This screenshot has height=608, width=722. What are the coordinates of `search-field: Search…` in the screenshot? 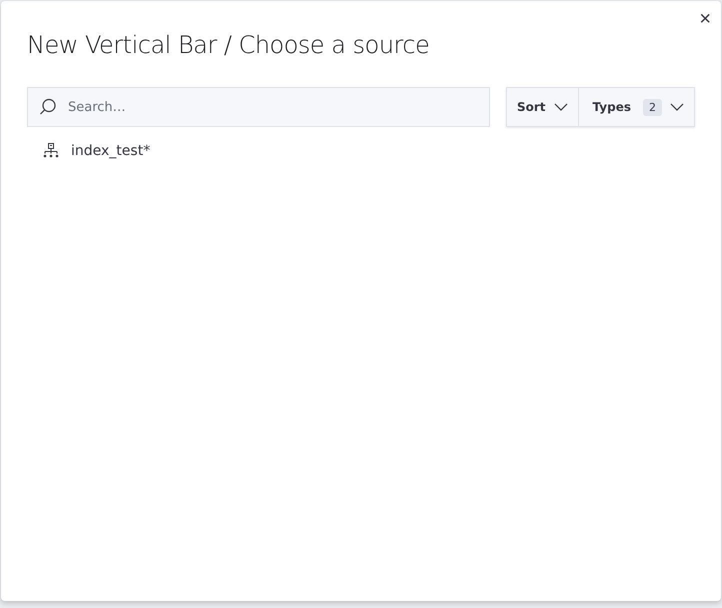 It's located at (258, 107).